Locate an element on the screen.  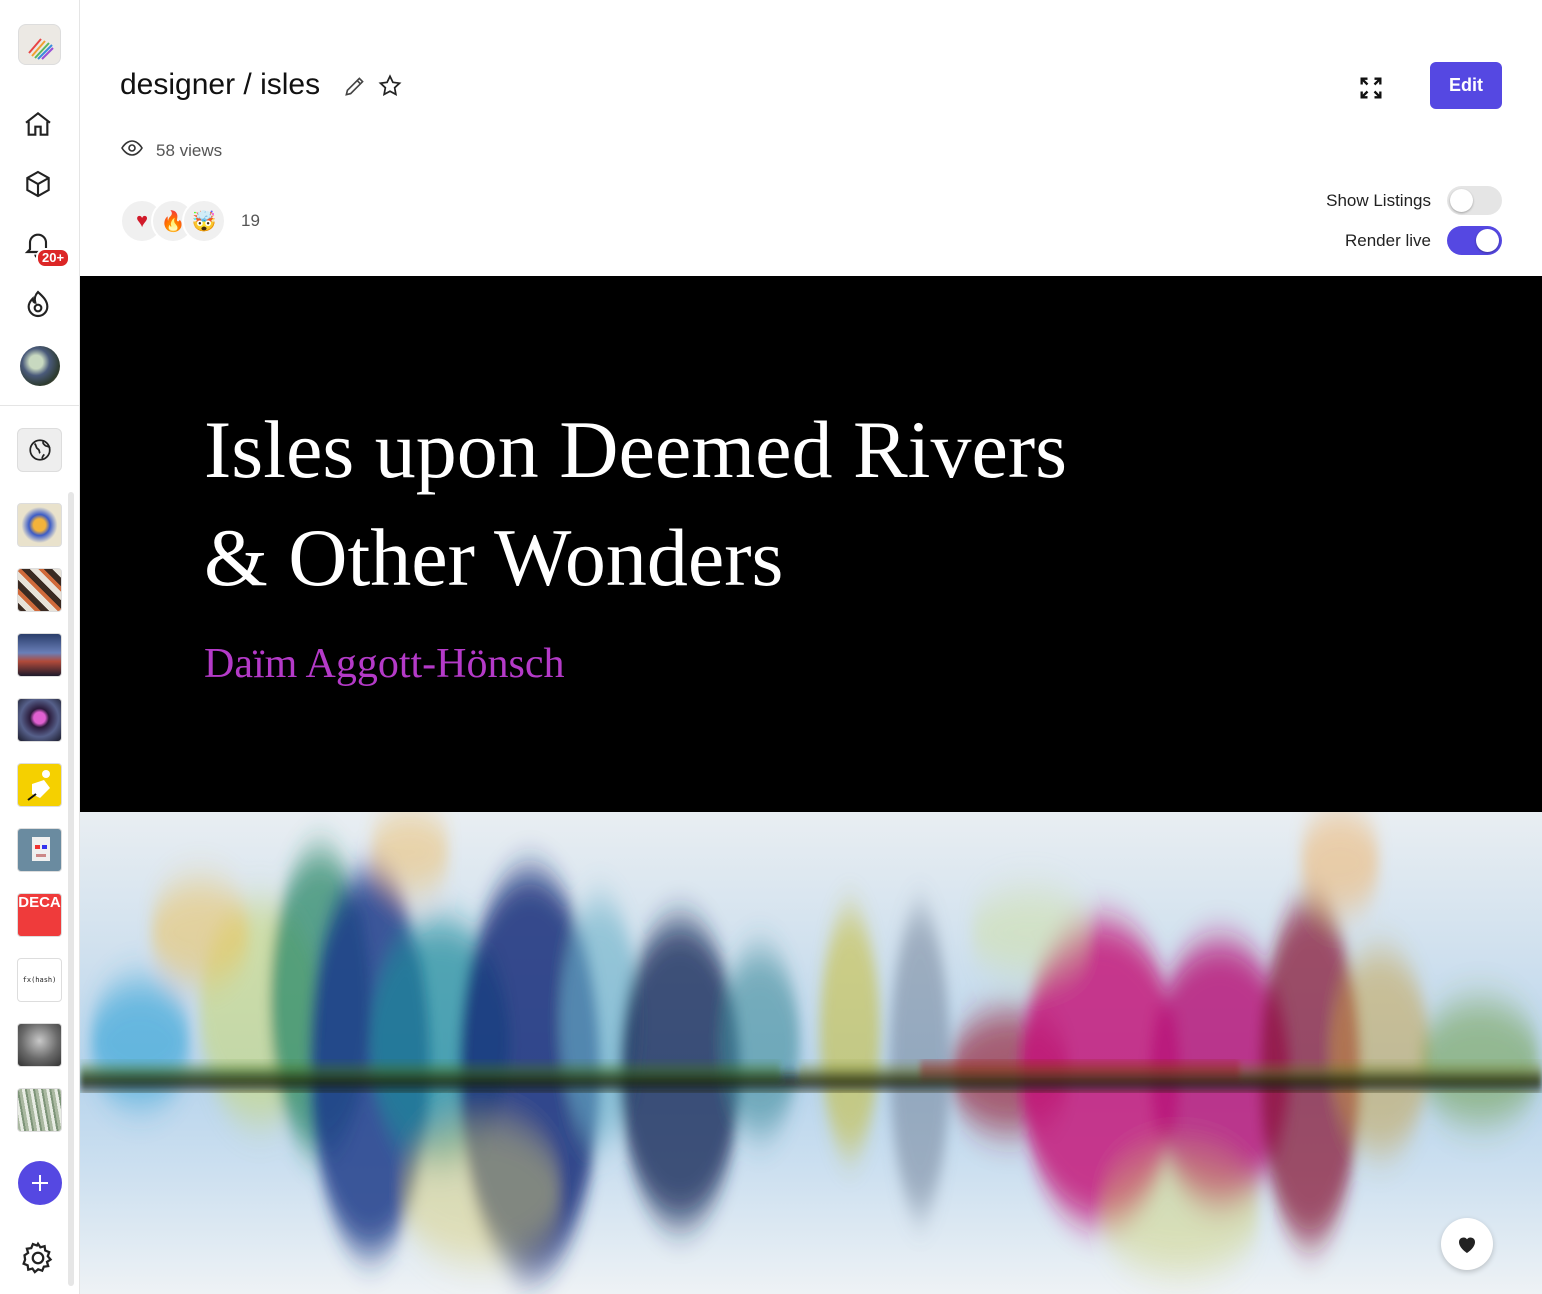
project-thumbnail-cloud is located at coordinates (39, 1045).